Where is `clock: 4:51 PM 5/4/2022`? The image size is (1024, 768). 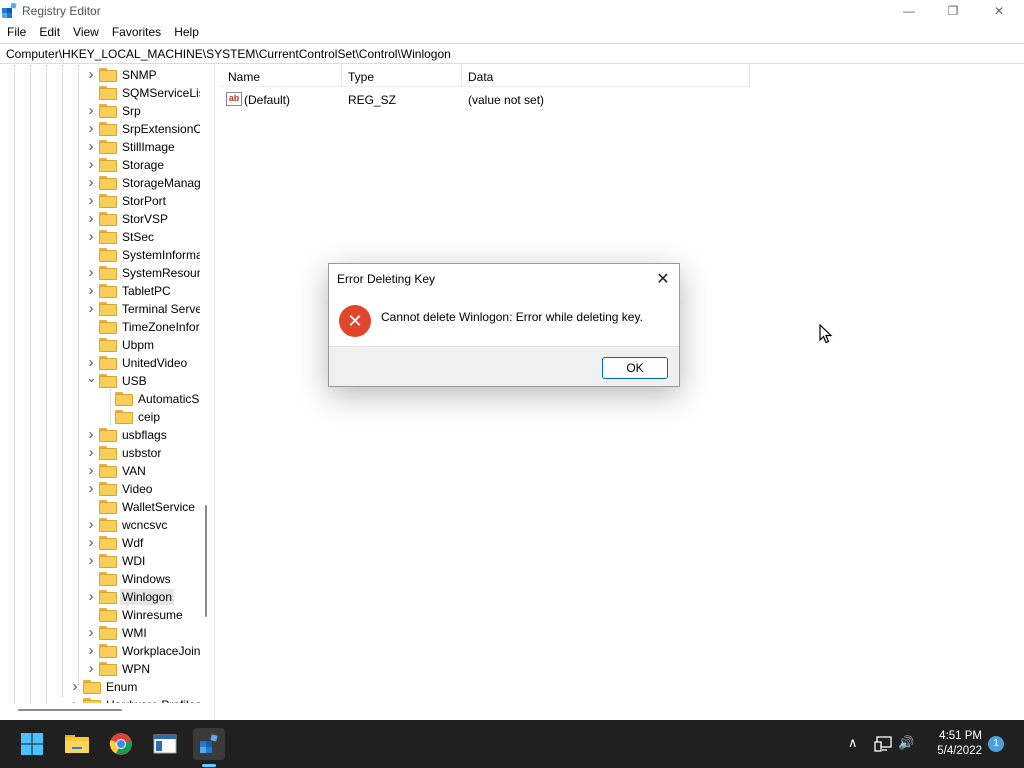
clock: 4:51 PM 5/4/2022 is located at coordinates (954, 744).